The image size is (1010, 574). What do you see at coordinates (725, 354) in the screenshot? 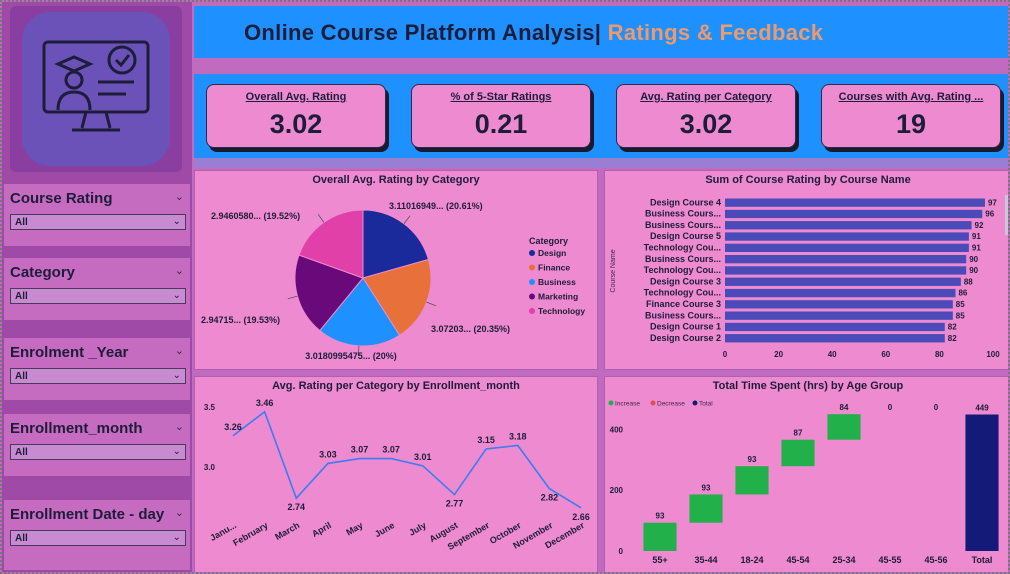
I see `x-tick-label: 0` at bounding box center [725, 354].